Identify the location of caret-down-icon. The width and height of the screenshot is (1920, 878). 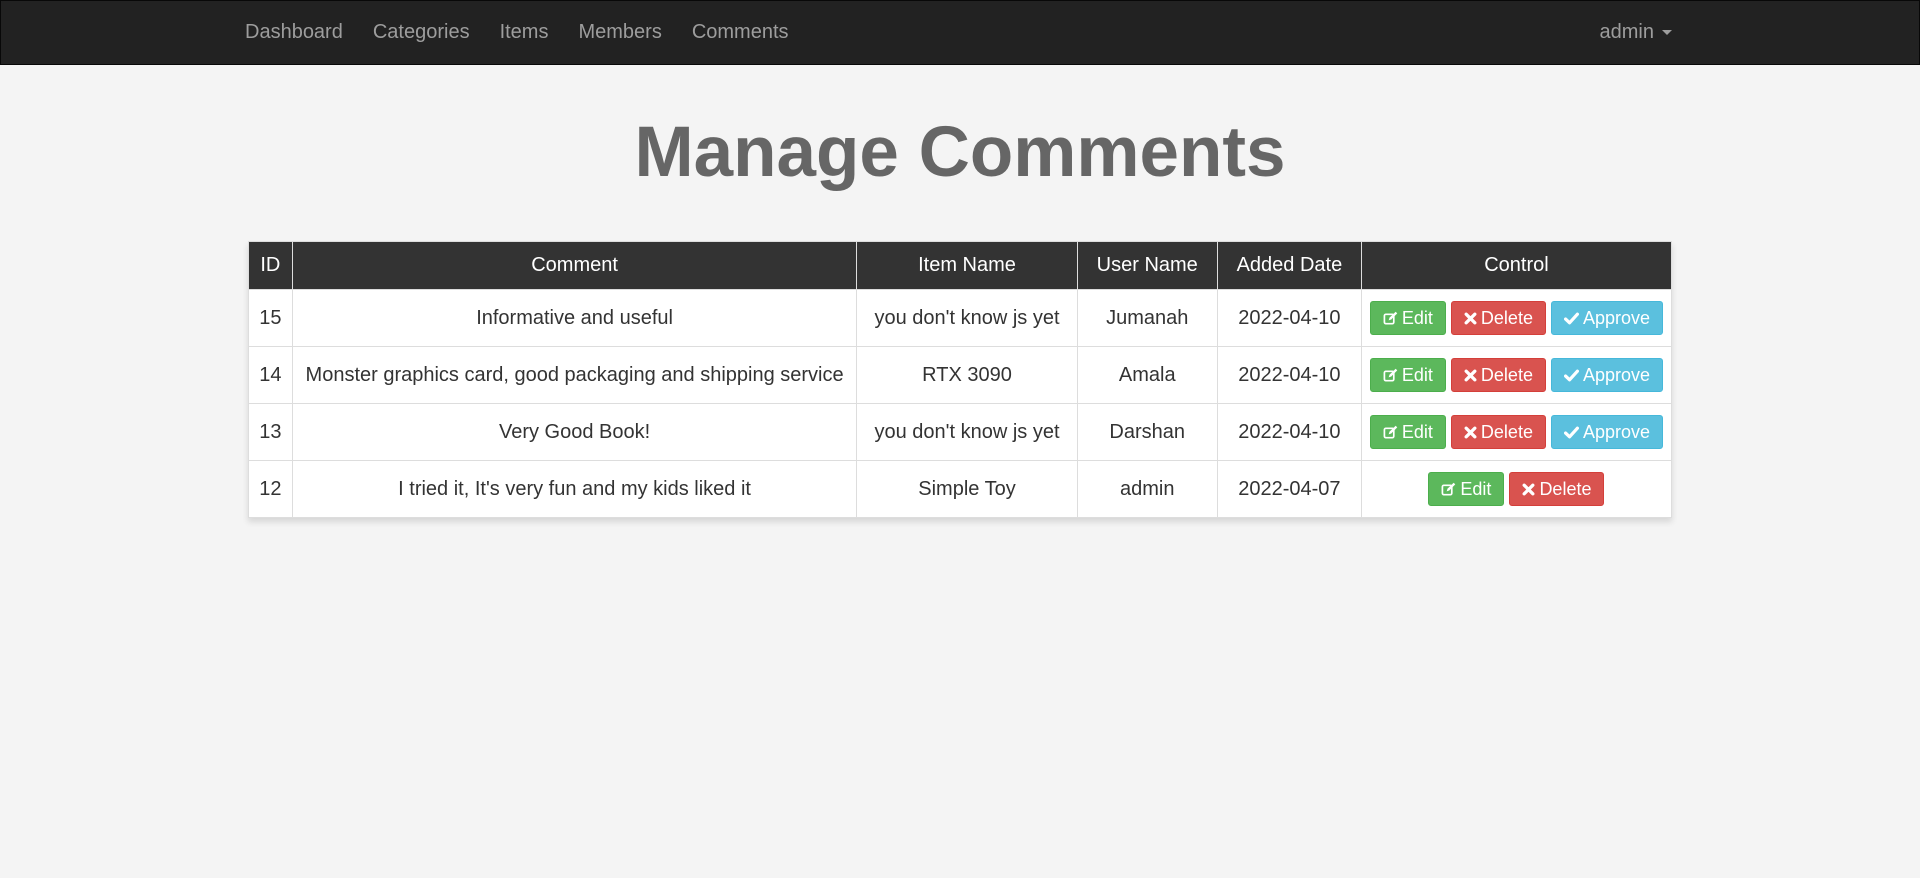
(1667, 32).